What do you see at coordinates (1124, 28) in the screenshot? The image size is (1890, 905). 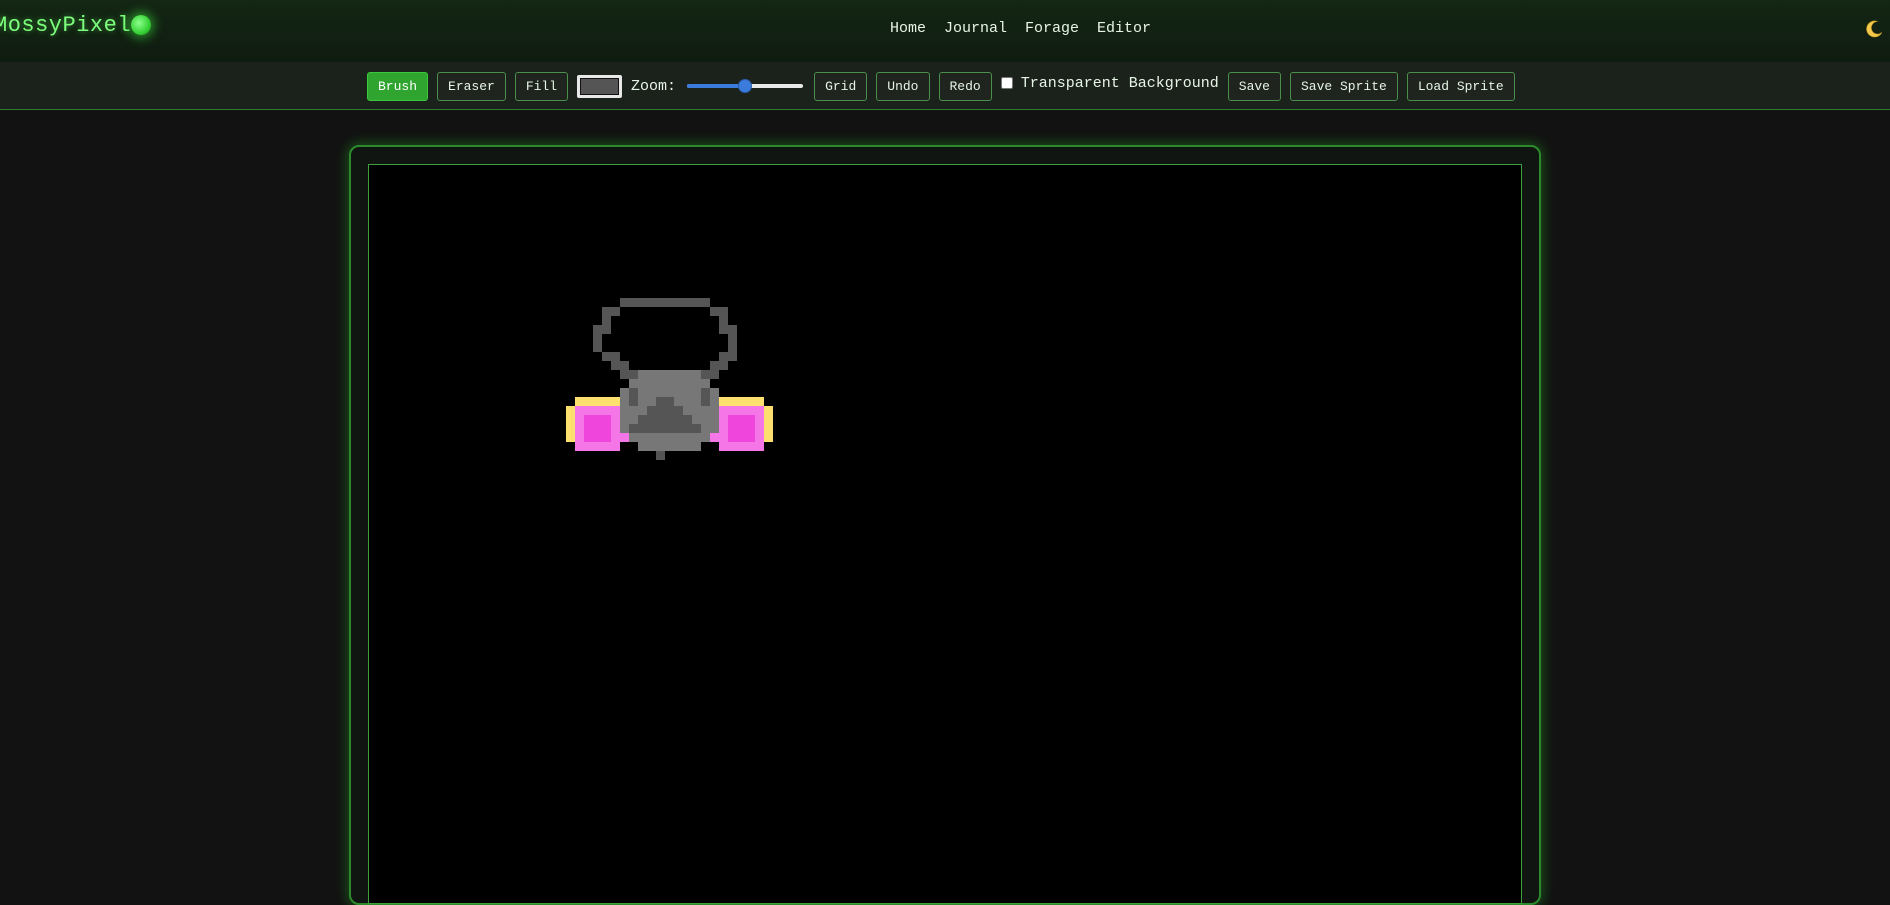 I see `nav-editor-link: Editor` at bounding box center [1124, 28].